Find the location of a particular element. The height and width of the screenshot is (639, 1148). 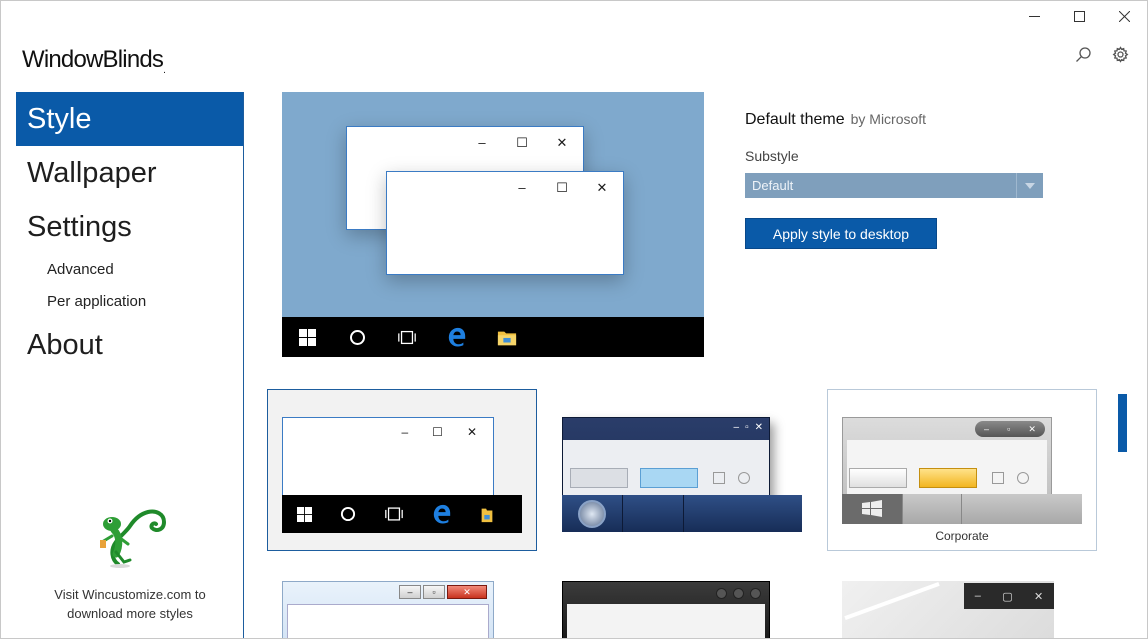

style-thumbnail: – ☐ ✕ is located at coordinates (402, 470).